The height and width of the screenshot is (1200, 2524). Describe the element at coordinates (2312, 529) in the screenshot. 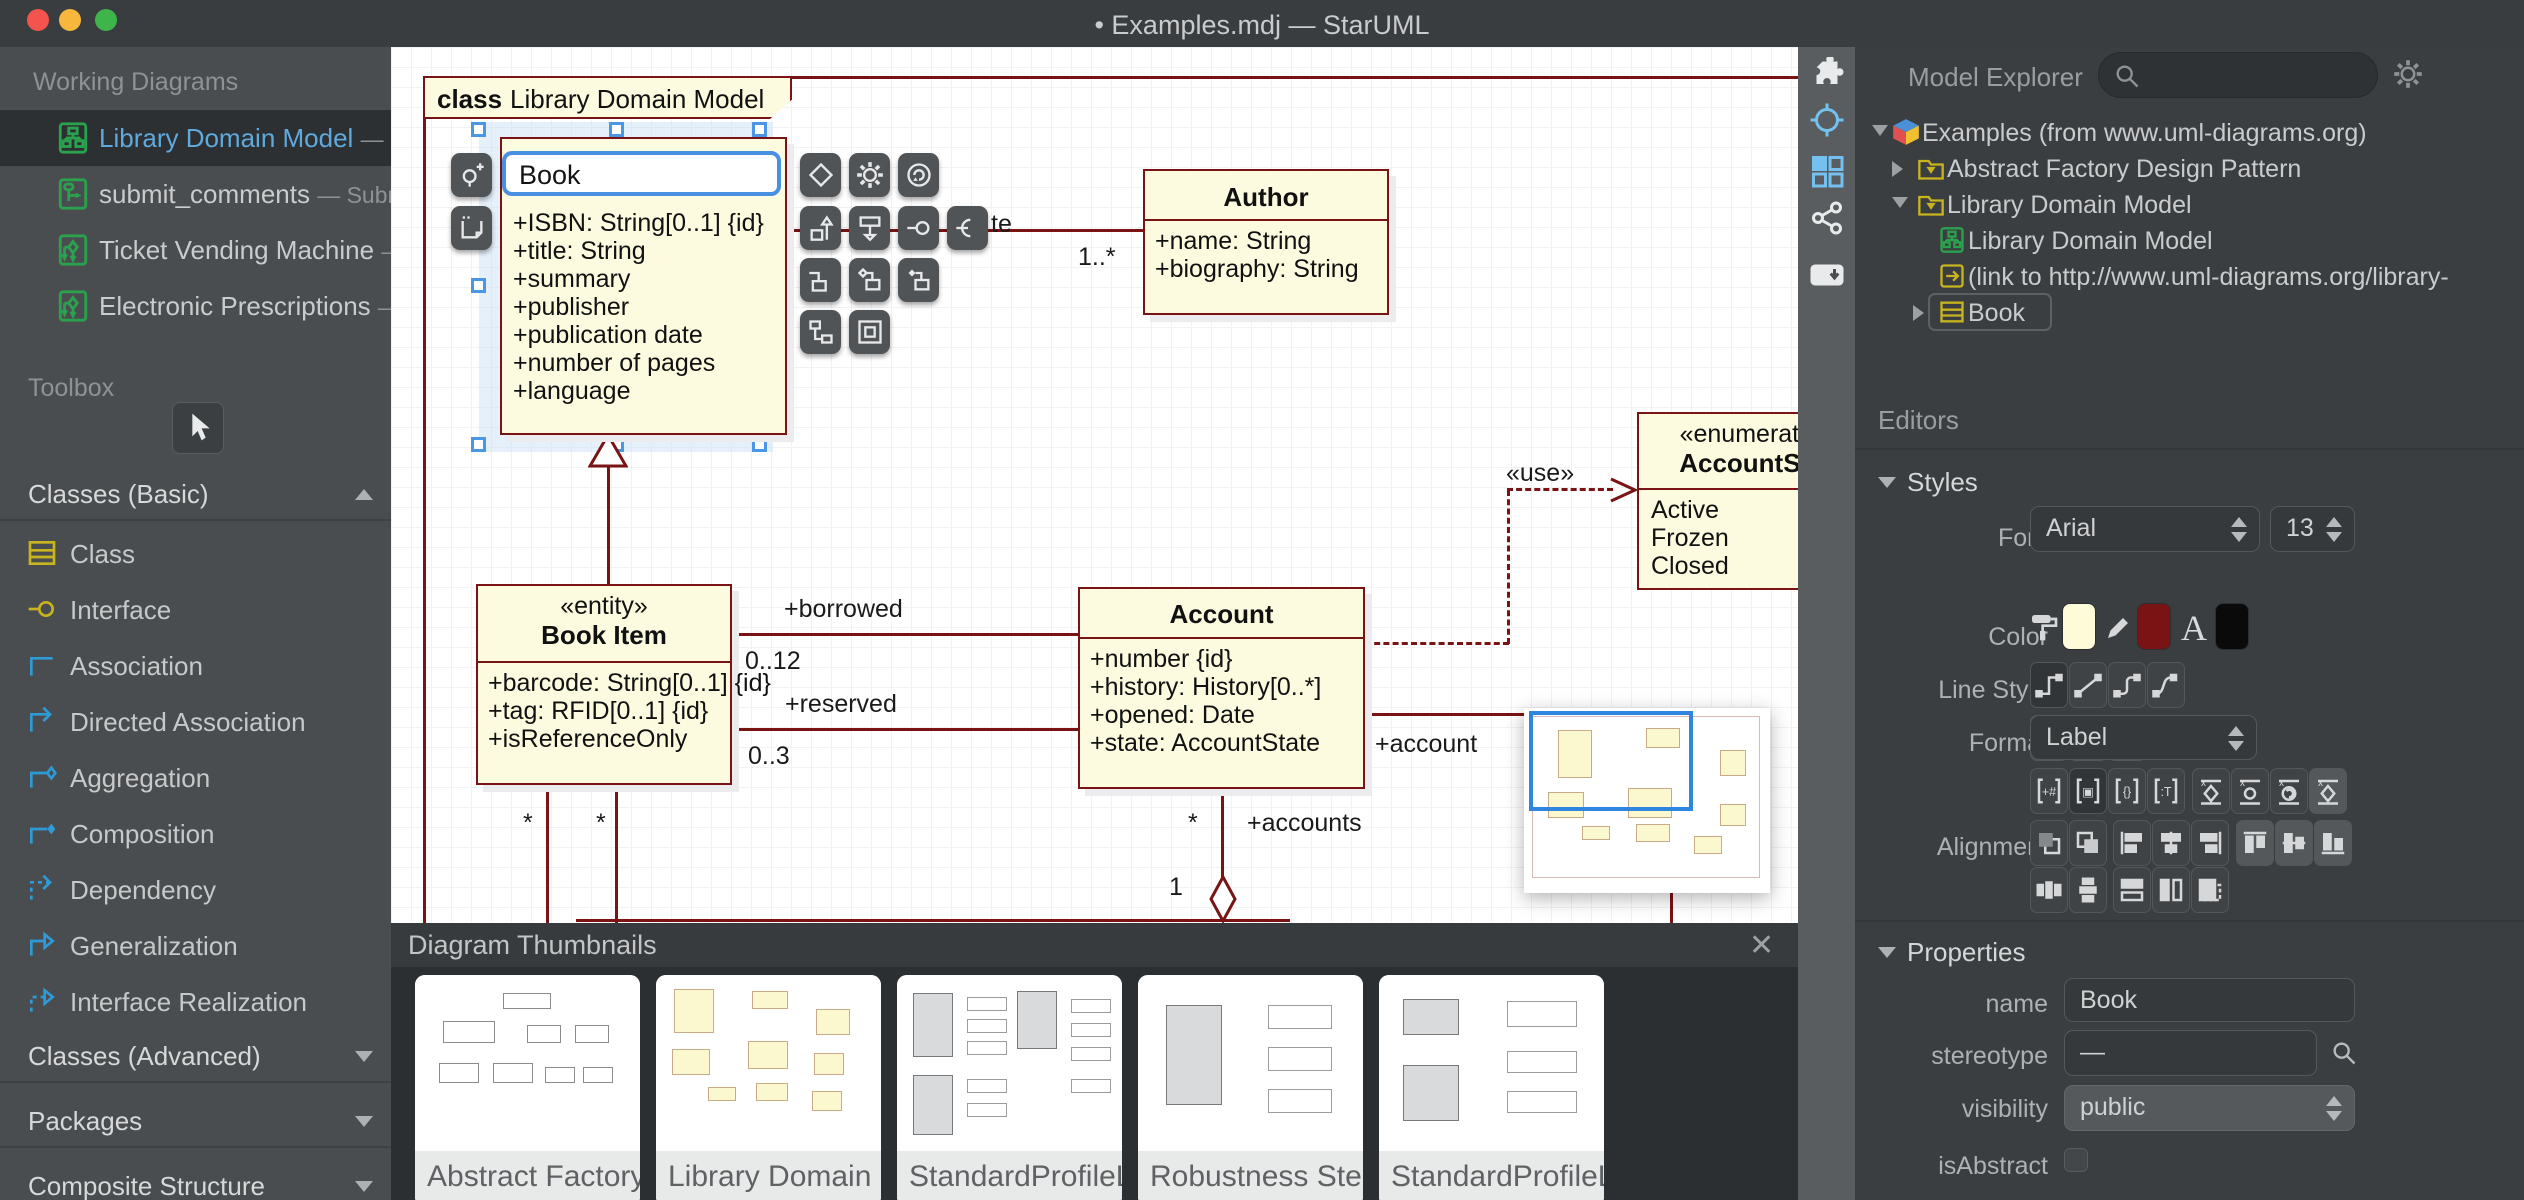

I see `font-size-spinner: 13` at that location.